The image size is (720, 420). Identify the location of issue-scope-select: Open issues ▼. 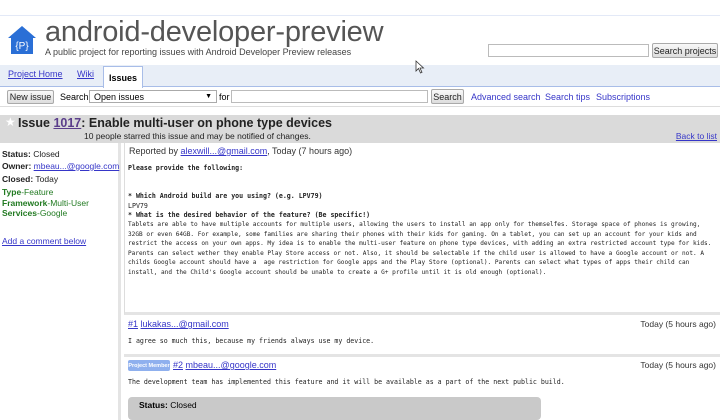
(153, 96).